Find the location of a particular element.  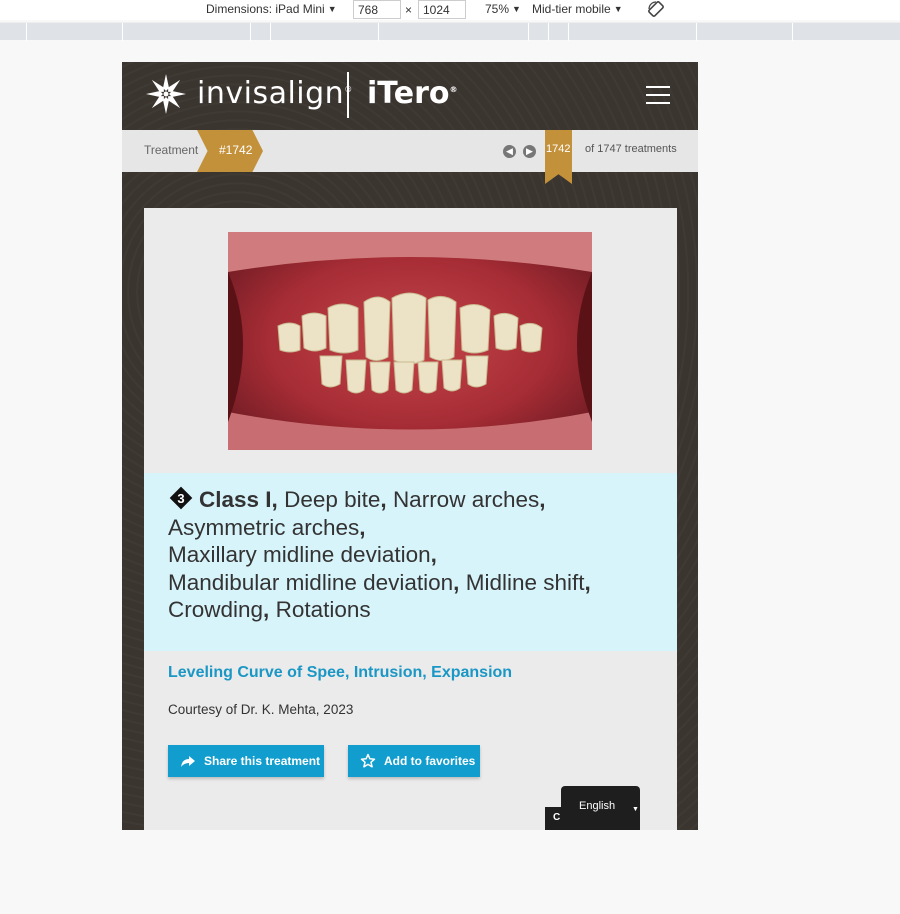

share-arrow-icon is located at coordinates (188, 761).